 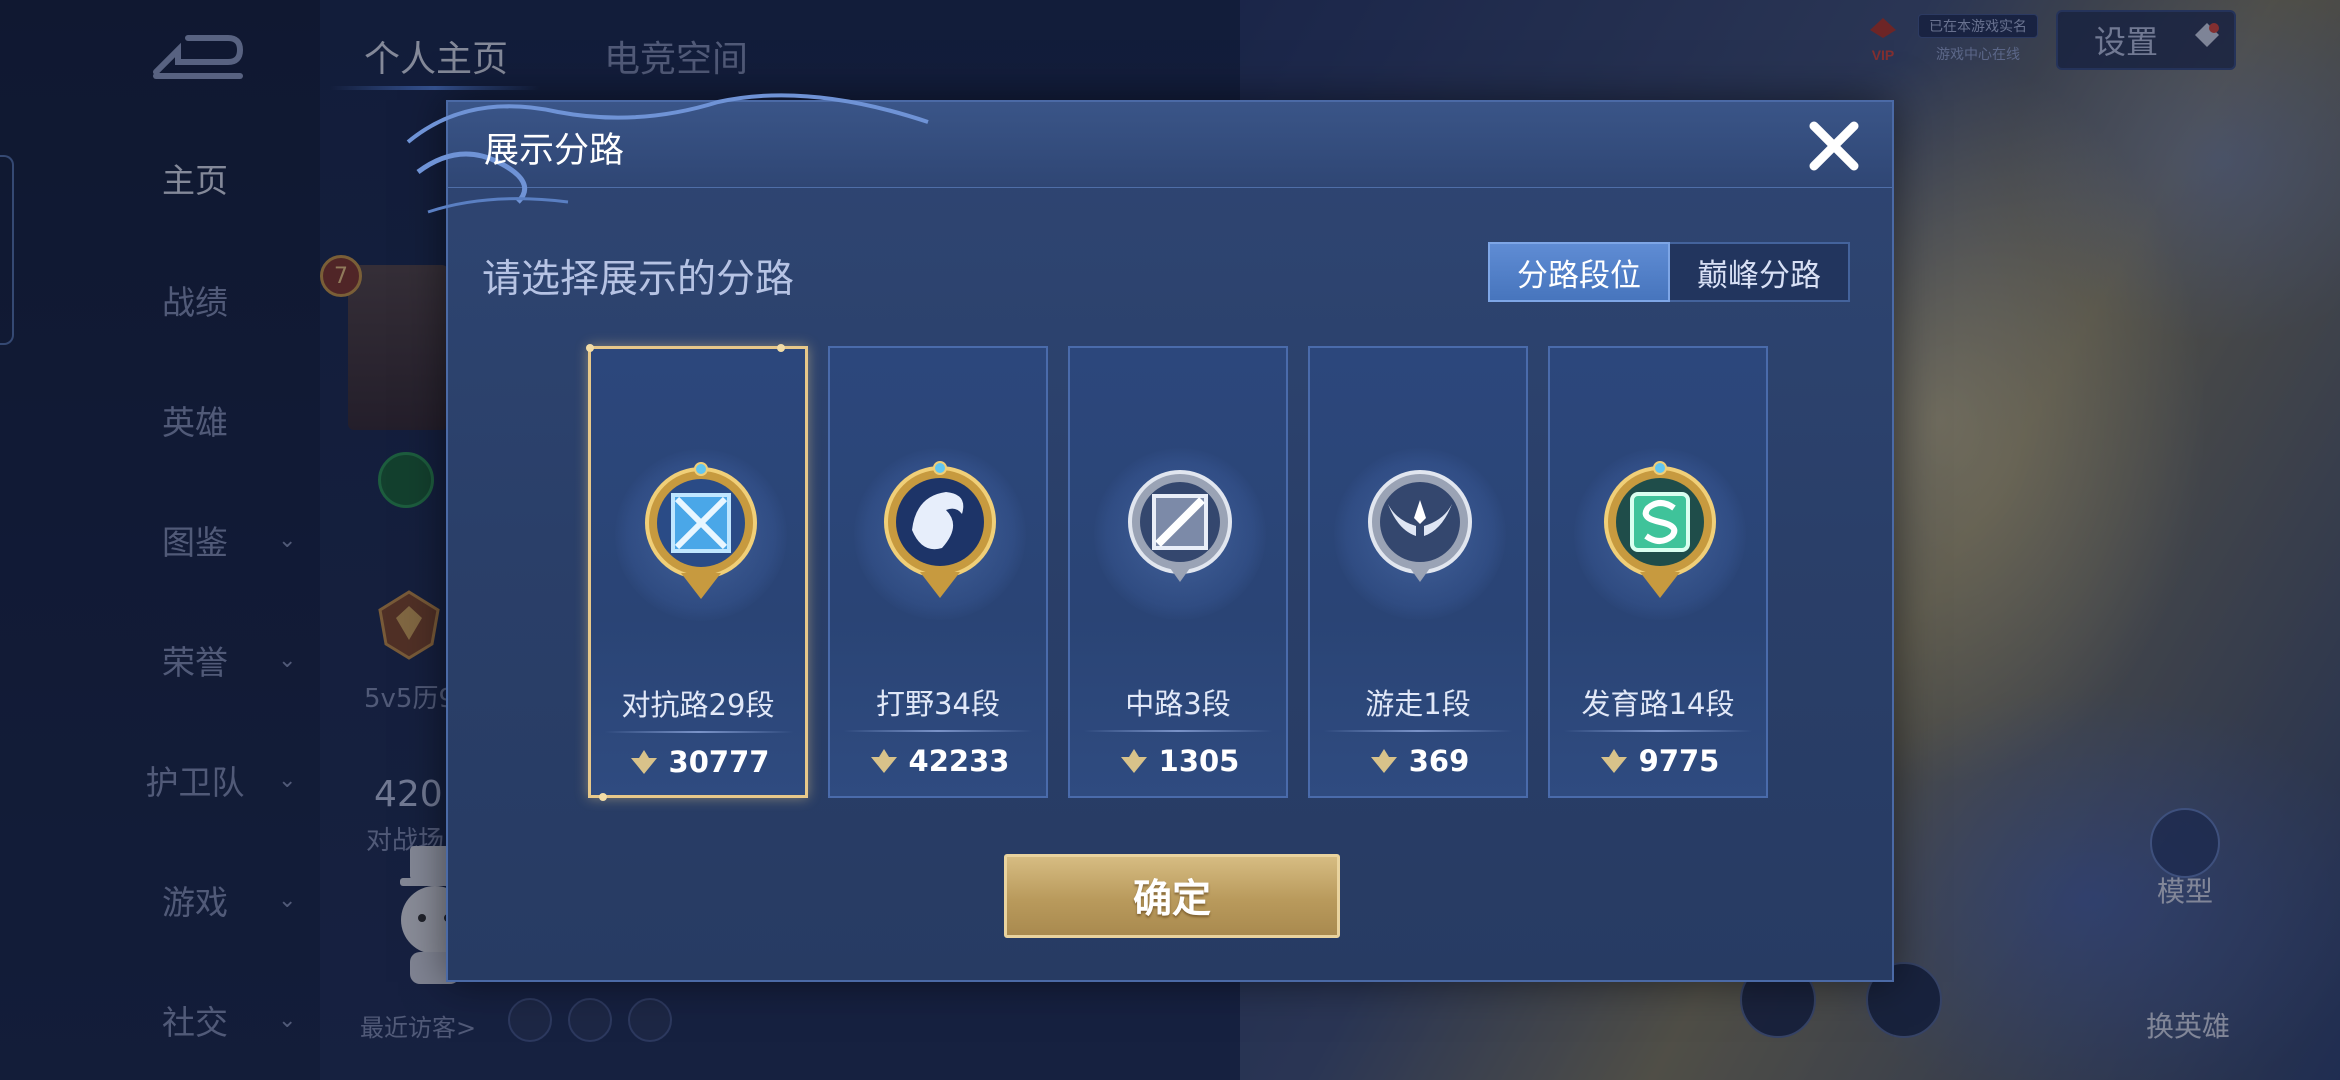 I want to click on jungle-dragon-emblem-icon, so click(x=940, y=529).